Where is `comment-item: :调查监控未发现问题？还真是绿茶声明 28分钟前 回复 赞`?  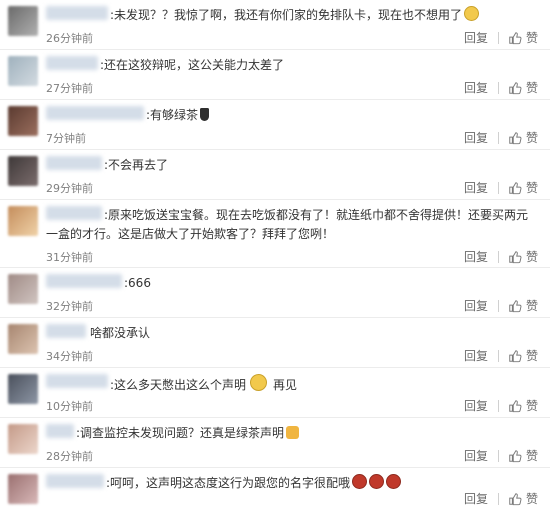
comment-item: :调查监控未发现问题？还真是绿茶声明 28分钟前 回复 赞 is located at coordinates (275, 443).